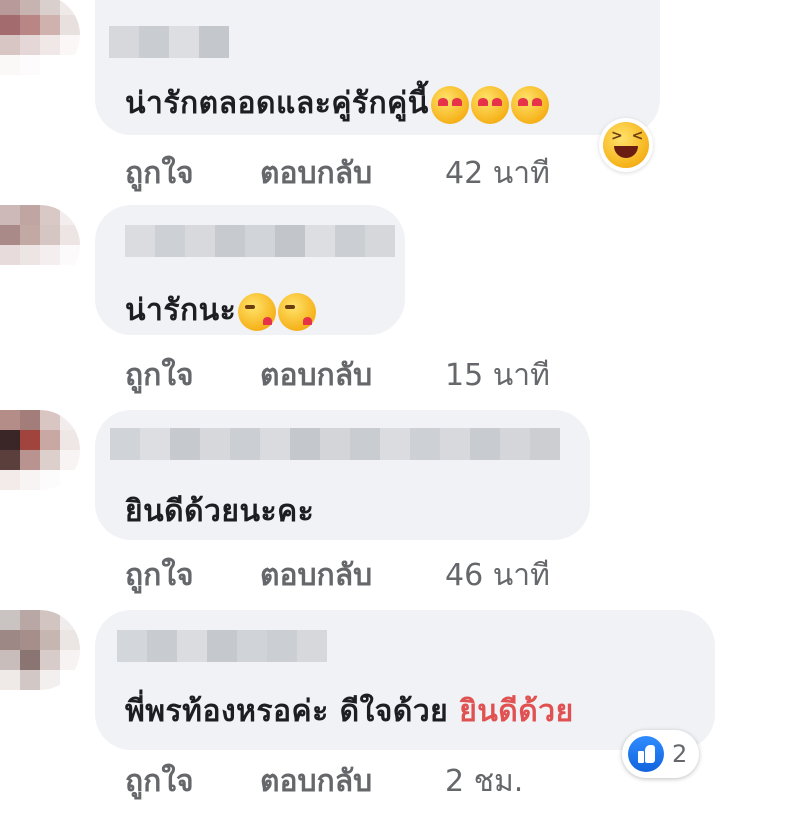 The height and width of the screenshot is (826, 800). What do you see at coordinates (349, 711) in the screenshot?
I see `comment-text: พี่พรท้องหรอค่ะ ดีใจด้วย ยินดีด้วย` at bounding box center [349, 711].